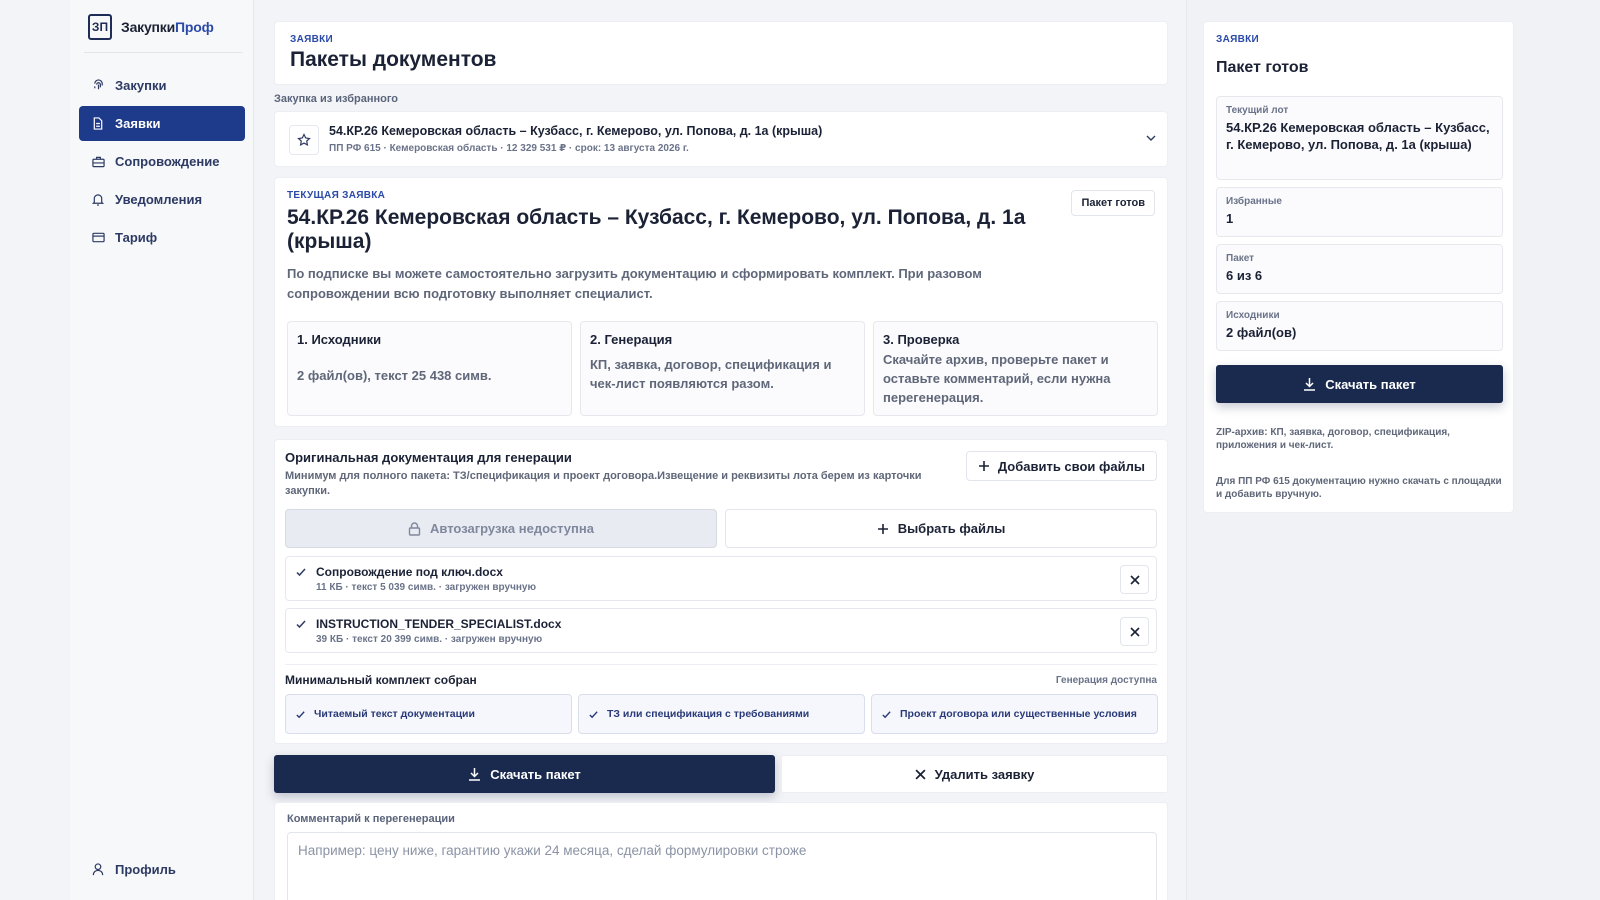 Image resolution: width=1600 pixels, height=900 pixels. I want to click on page-title: Пакеты документов, so click(393, 59).